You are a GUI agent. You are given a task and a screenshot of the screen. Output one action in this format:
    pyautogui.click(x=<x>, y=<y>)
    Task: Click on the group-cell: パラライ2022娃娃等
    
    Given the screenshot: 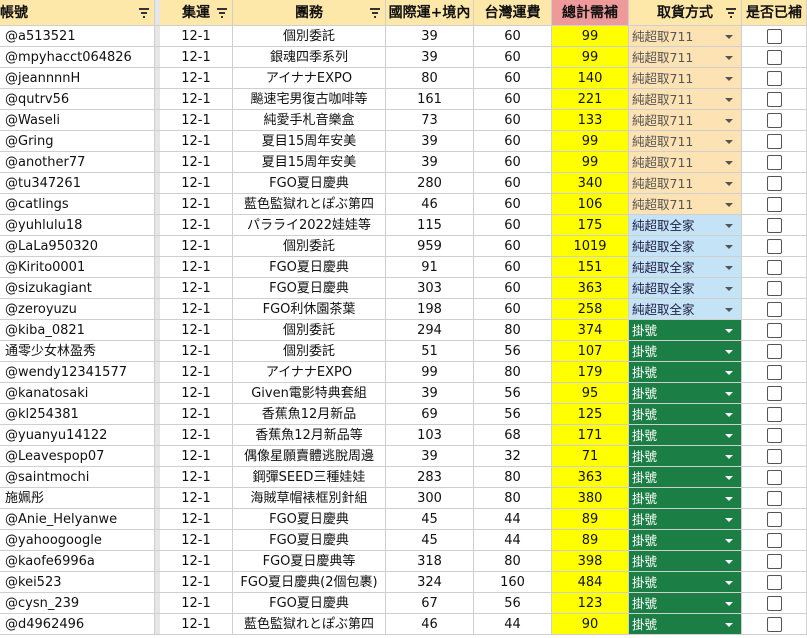 What is the action you would take?
    pyautogui.click(x=309, y=225)
    